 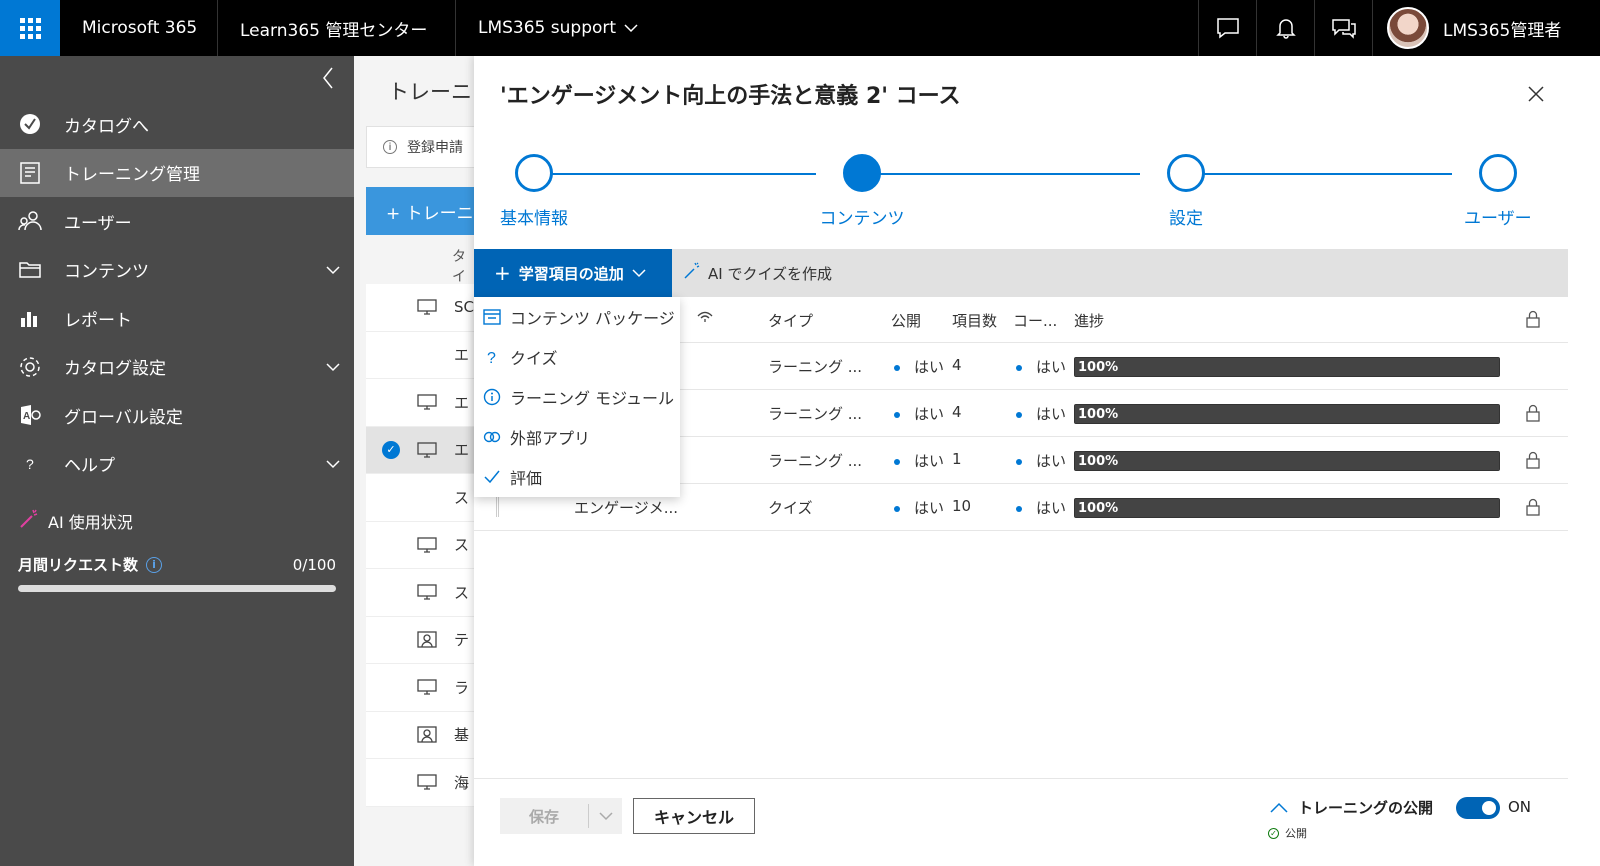 What do you see at coordinates (577, 477) in the screenshot?
I see `menu-item-4: 評価` at bounding box center [577, 477].